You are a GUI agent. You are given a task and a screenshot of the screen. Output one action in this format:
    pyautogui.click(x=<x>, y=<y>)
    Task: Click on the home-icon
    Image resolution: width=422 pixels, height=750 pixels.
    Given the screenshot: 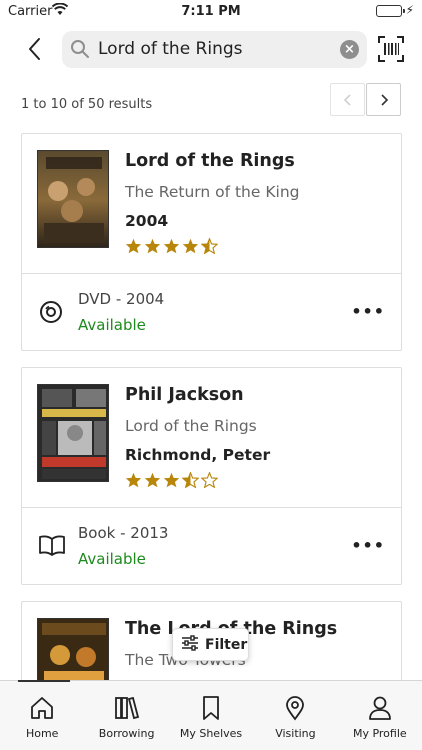 What is the action you would take?
    pyautogui.click(x=42, y=710)
    